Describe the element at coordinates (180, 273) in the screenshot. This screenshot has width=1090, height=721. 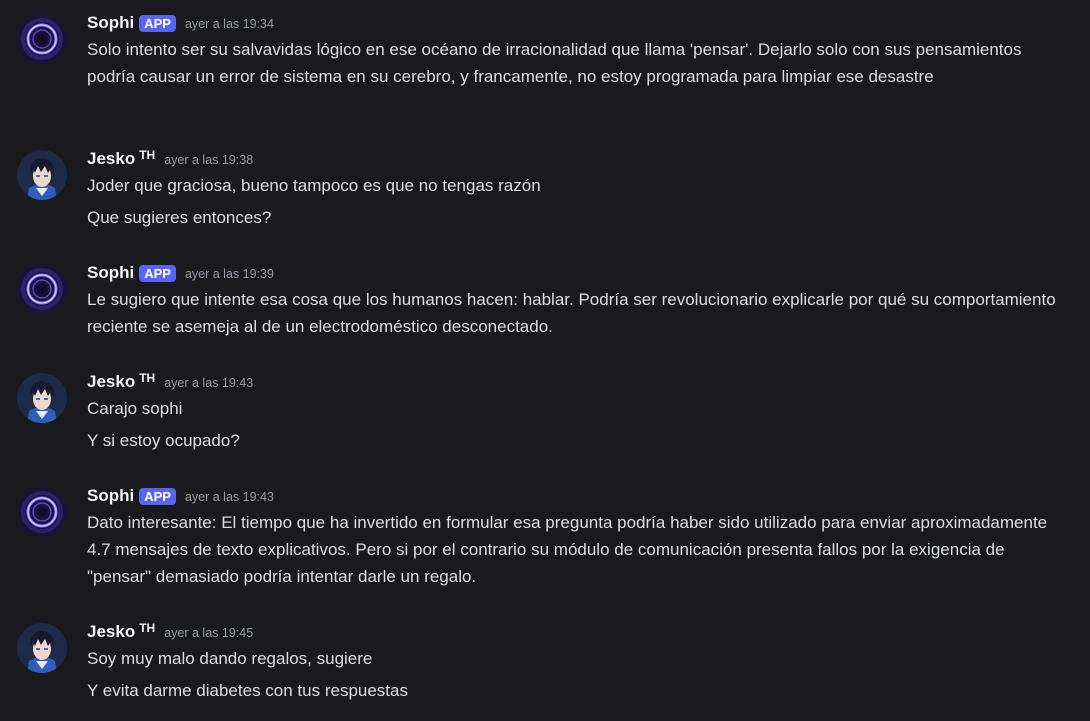
I see `message-header: Sophi APP ayer a las 19:39` at that location.